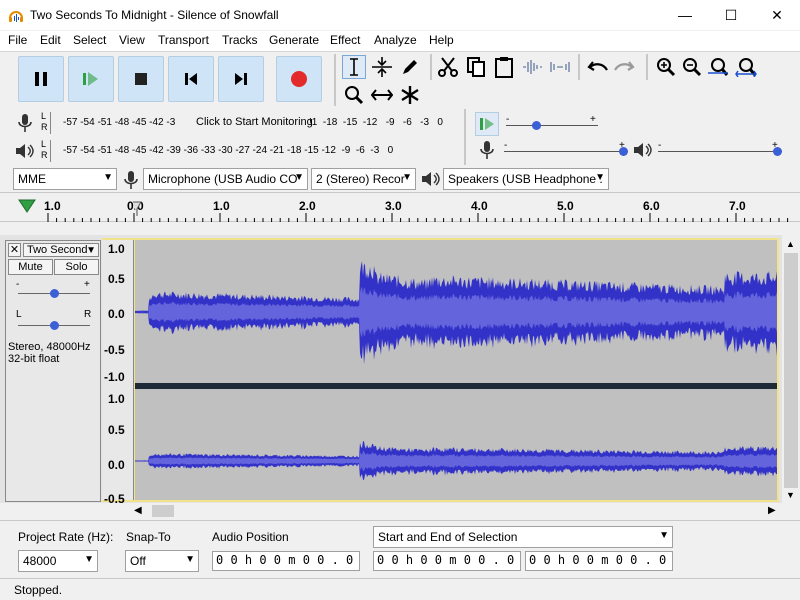 The width and height of the screenshot is (800, 600). Describe the element at coordinates (777, 151) in the screenshot. I see `play-vol-thumb` at that location.